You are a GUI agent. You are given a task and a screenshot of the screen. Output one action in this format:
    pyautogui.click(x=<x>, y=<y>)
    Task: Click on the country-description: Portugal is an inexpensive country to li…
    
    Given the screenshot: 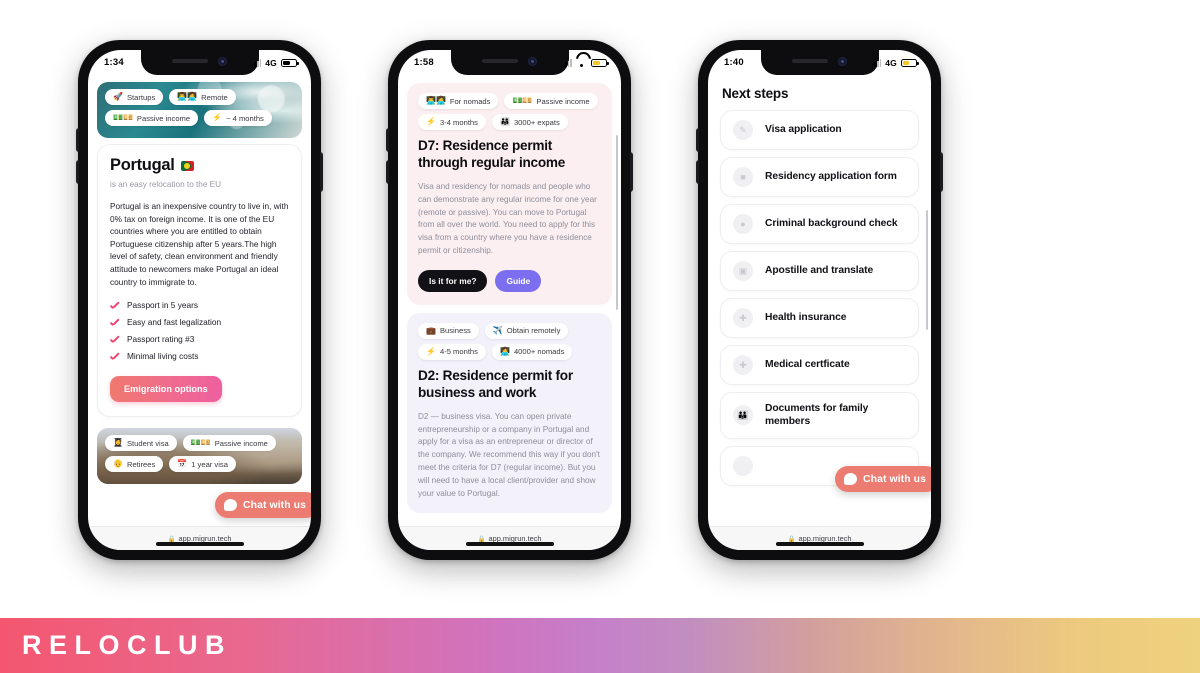 What is the action you would take?
    pyautogui.click(x=199, y=244)
    